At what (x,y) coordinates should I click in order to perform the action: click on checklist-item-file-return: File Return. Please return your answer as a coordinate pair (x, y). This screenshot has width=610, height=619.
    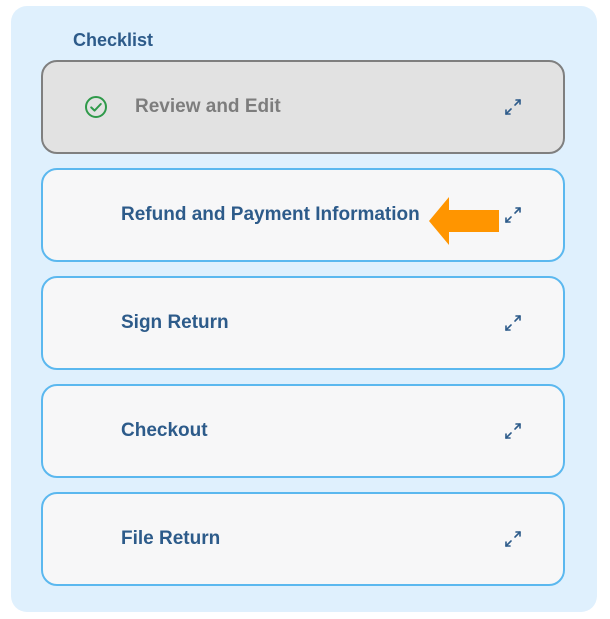
    Looking at the image, I should click on (303, 539).